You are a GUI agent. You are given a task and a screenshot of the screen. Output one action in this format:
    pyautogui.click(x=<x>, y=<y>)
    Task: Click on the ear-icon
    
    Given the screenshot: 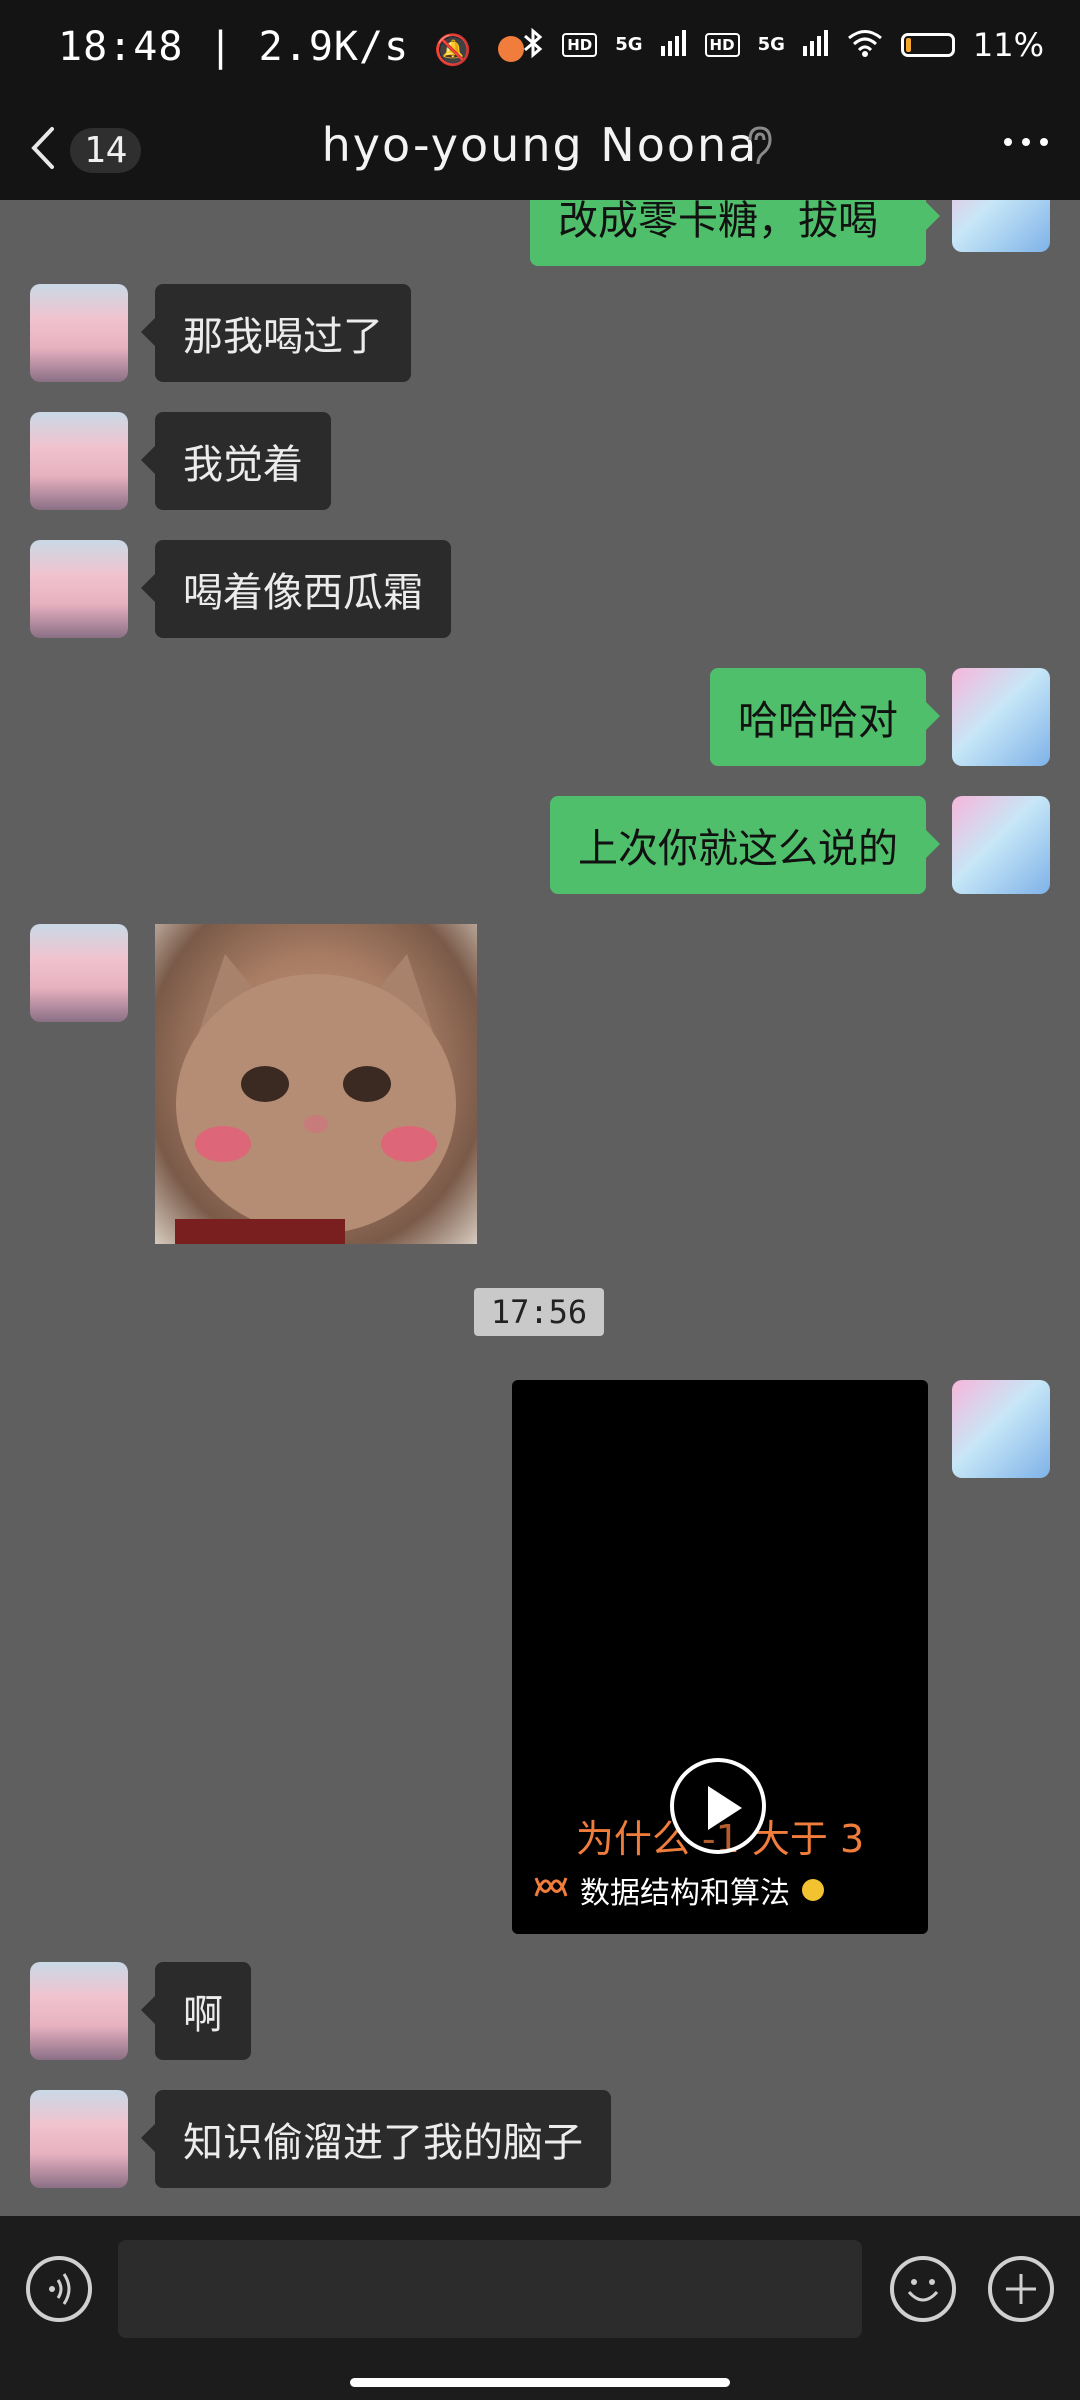 What is the action you would take?
    pyautogui.click(x=759, y=148)
    